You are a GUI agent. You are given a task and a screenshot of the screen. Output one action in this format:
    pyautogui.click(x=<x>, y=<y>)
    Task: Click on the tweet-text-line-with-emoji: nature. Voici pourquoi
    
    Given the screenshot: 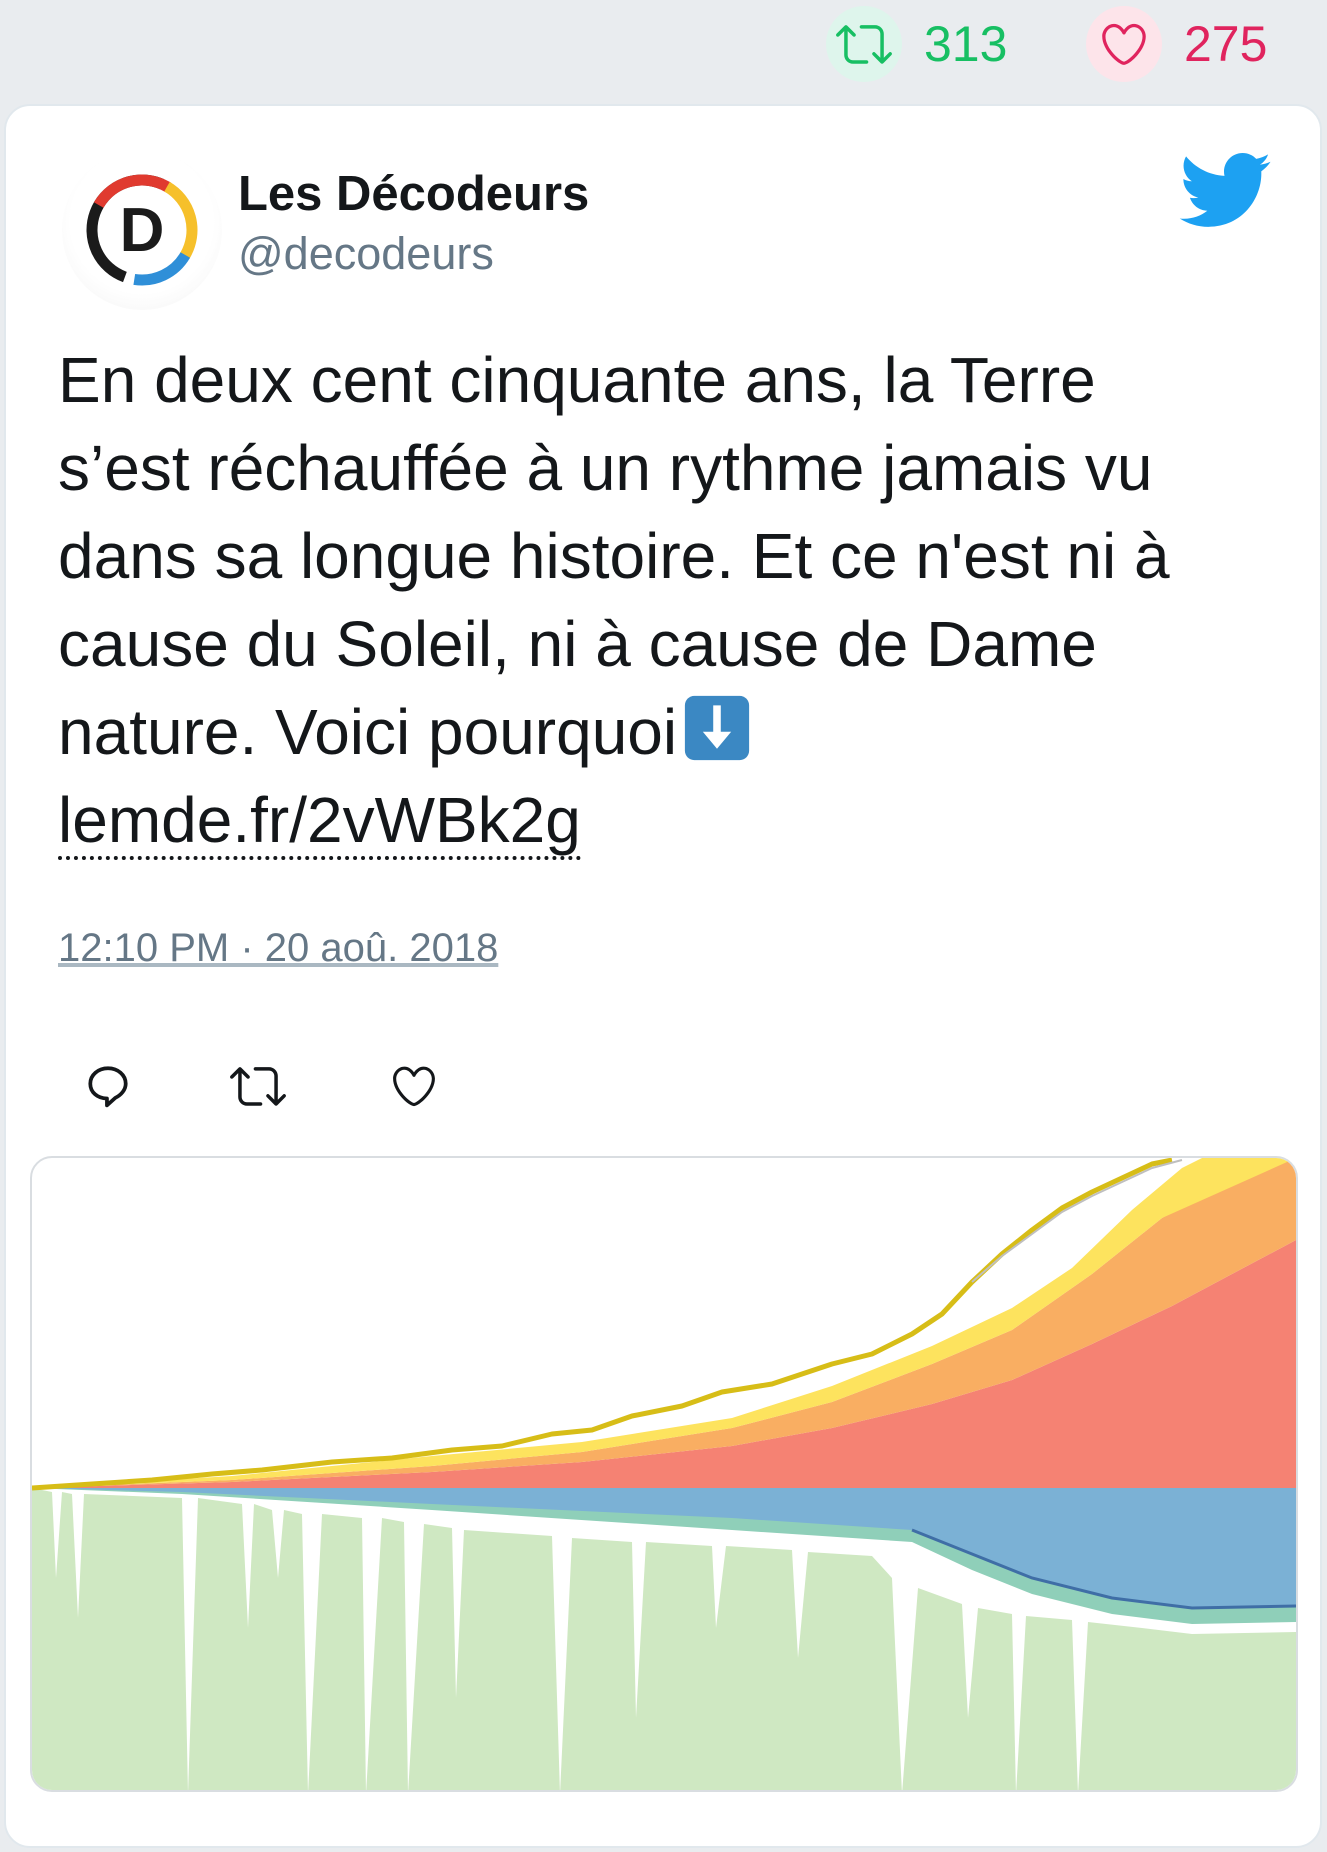 What is the action you would take?
    pyautogui.click(x=668, y=732)
    